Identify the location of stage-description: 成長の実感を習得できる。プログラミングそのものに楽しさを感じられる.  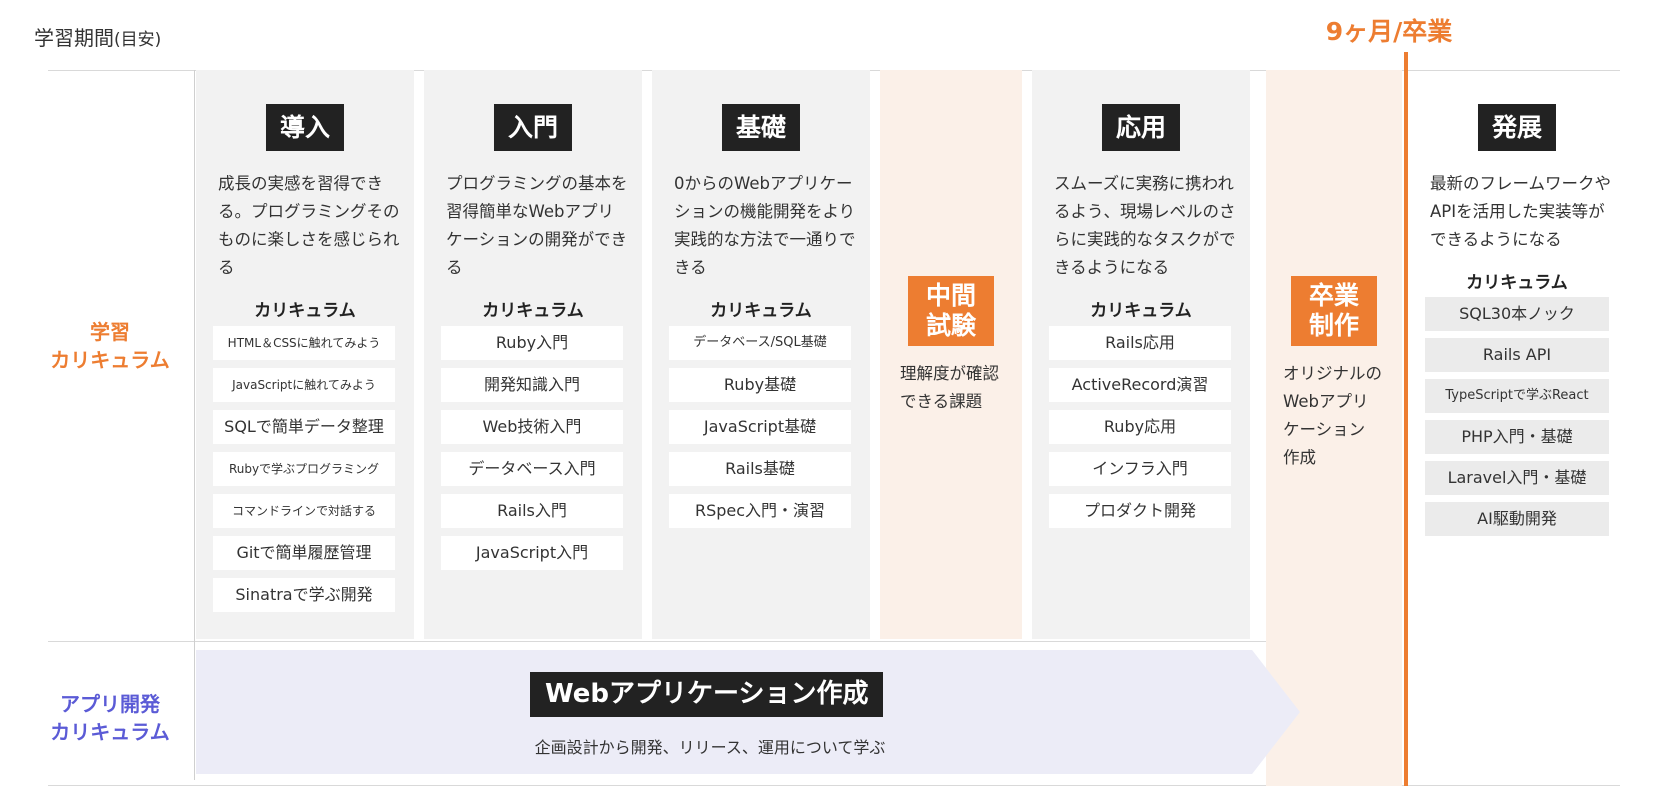
(309, 225).